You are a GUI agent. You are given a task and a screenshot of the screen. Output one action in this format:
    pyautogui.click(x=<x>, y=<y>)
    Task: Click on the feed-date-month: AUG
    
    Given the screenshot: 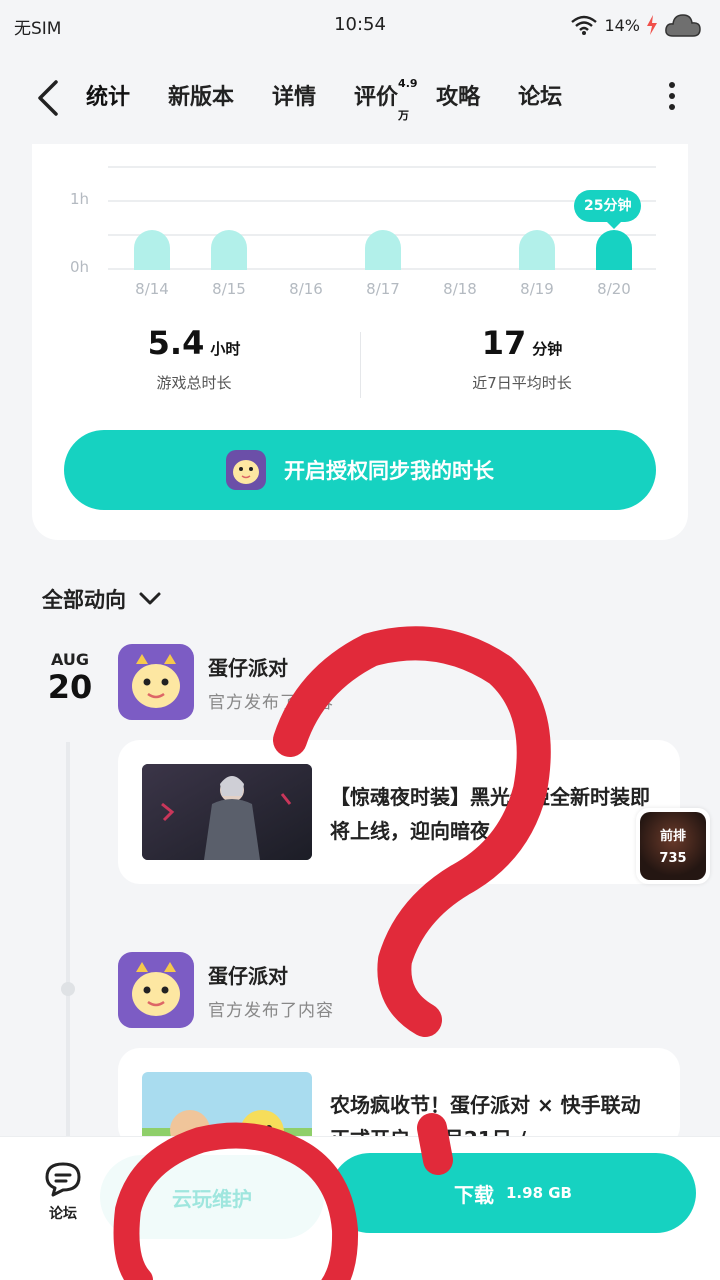 What is the action you would take?
    pyautogui.click(x=69, y=659)
    